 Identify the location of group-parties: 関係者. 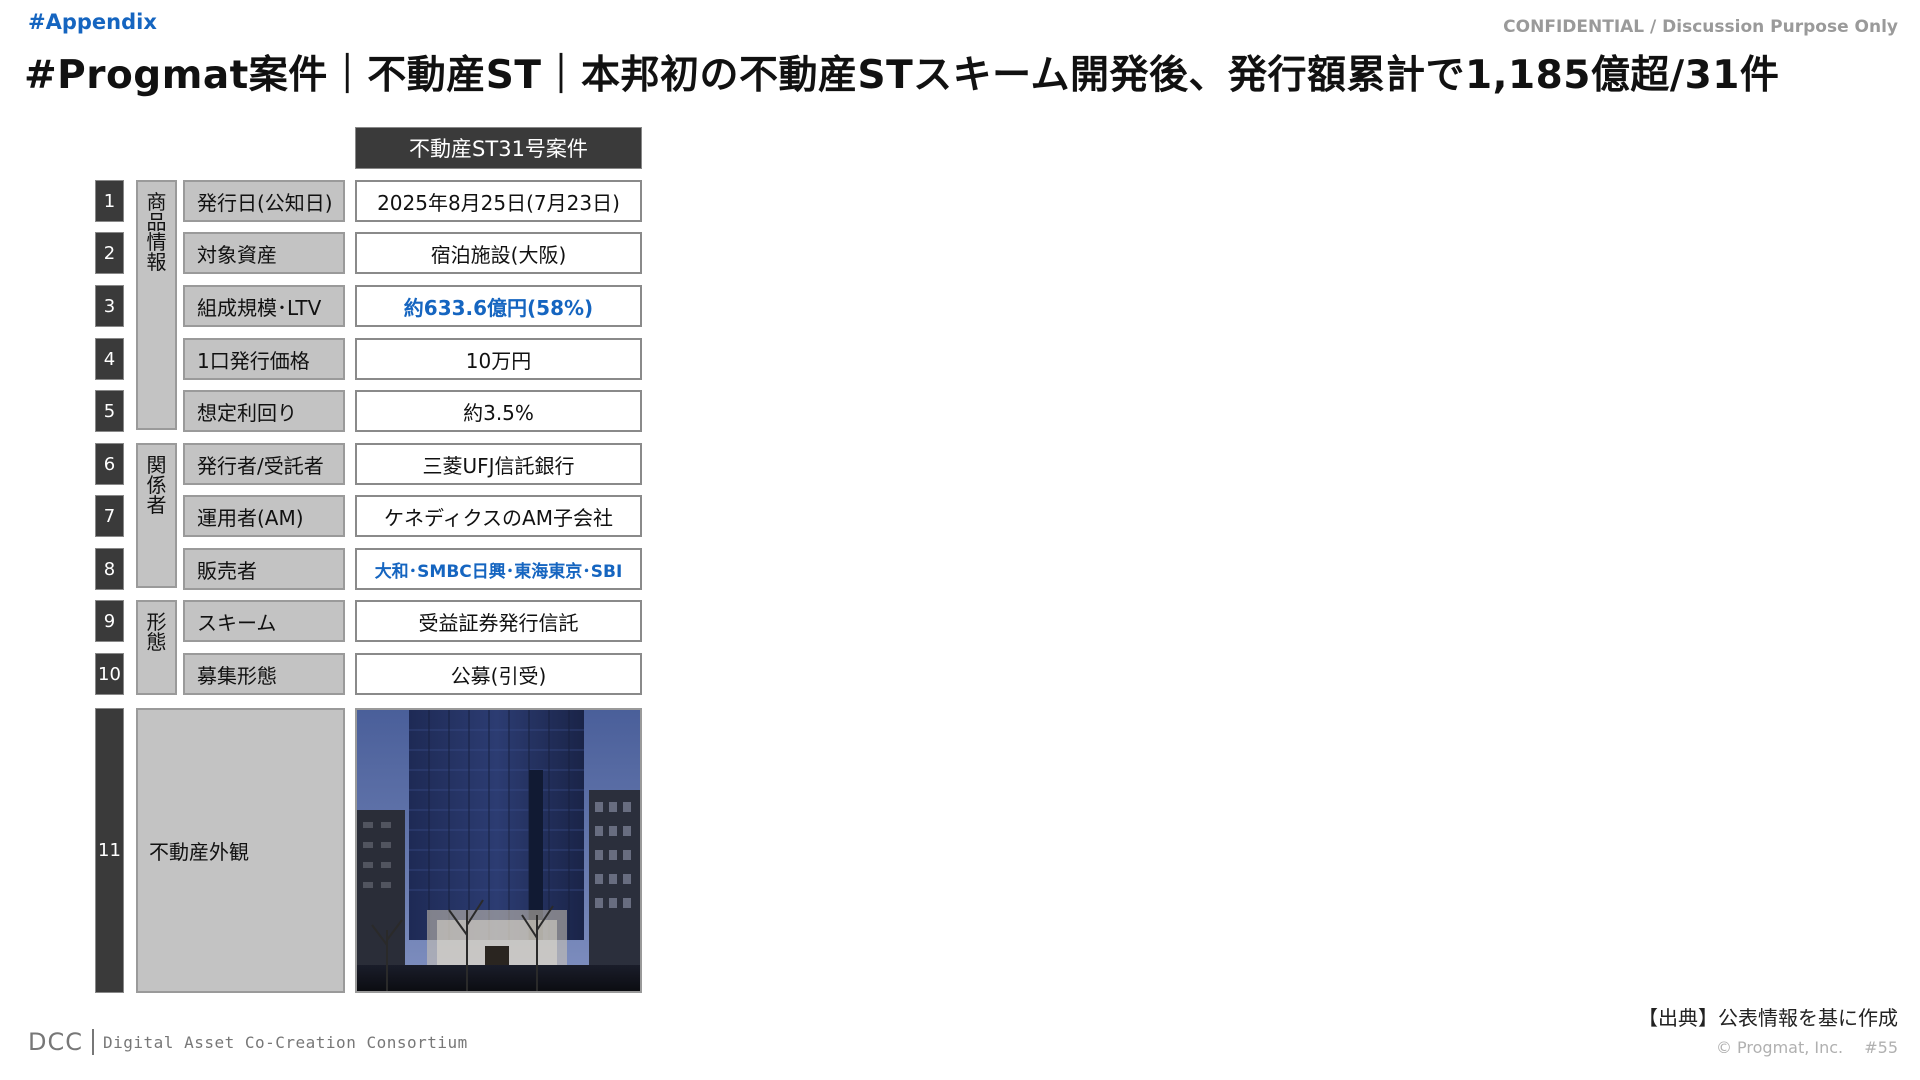
(156, 515).